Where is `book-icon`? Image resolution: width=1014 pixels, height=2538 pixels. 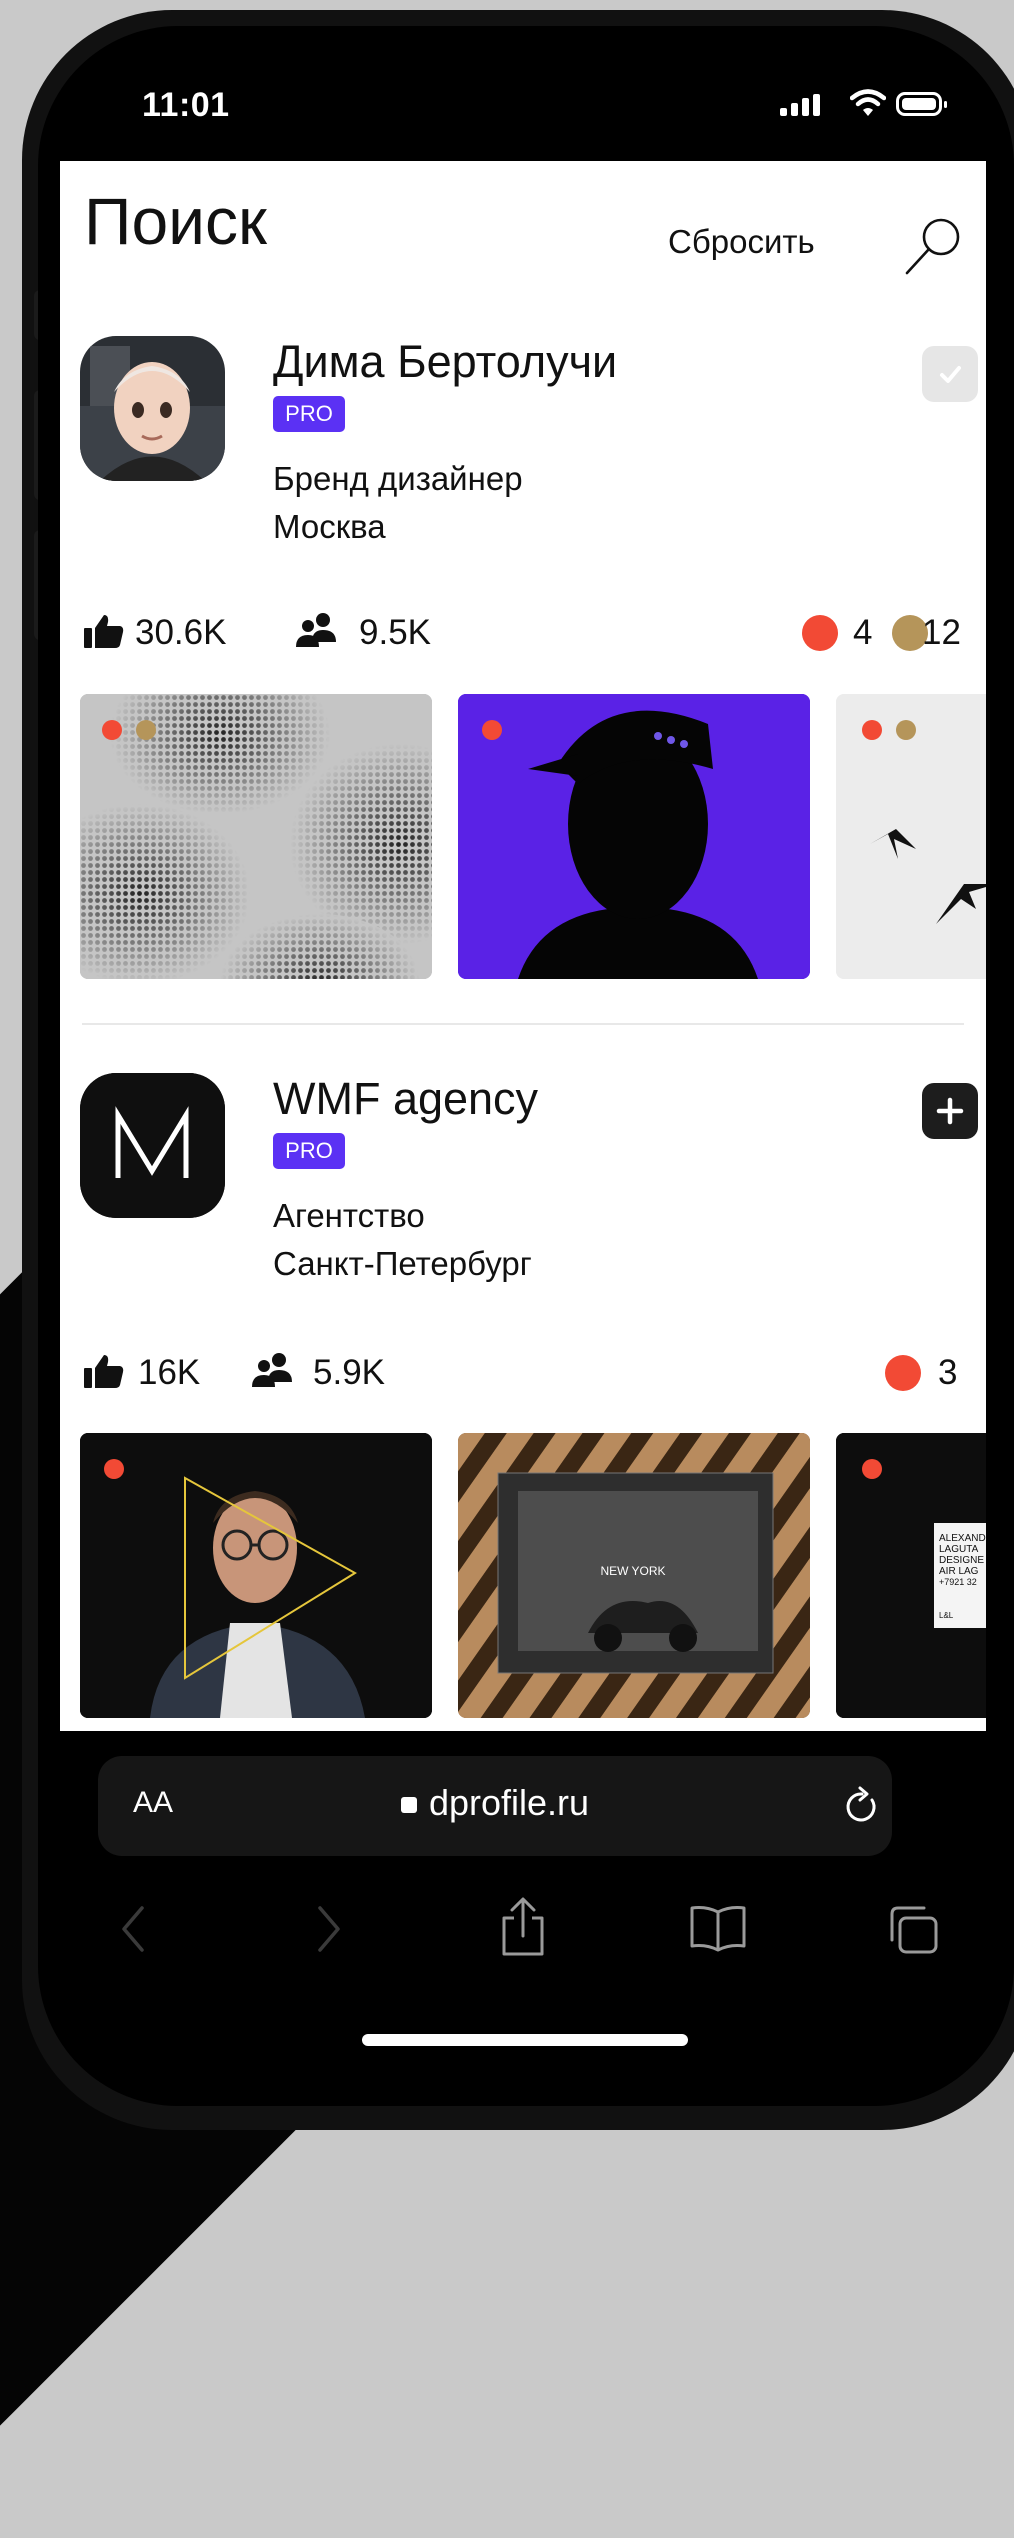
book-icon is located at coordinates (718, 1928).